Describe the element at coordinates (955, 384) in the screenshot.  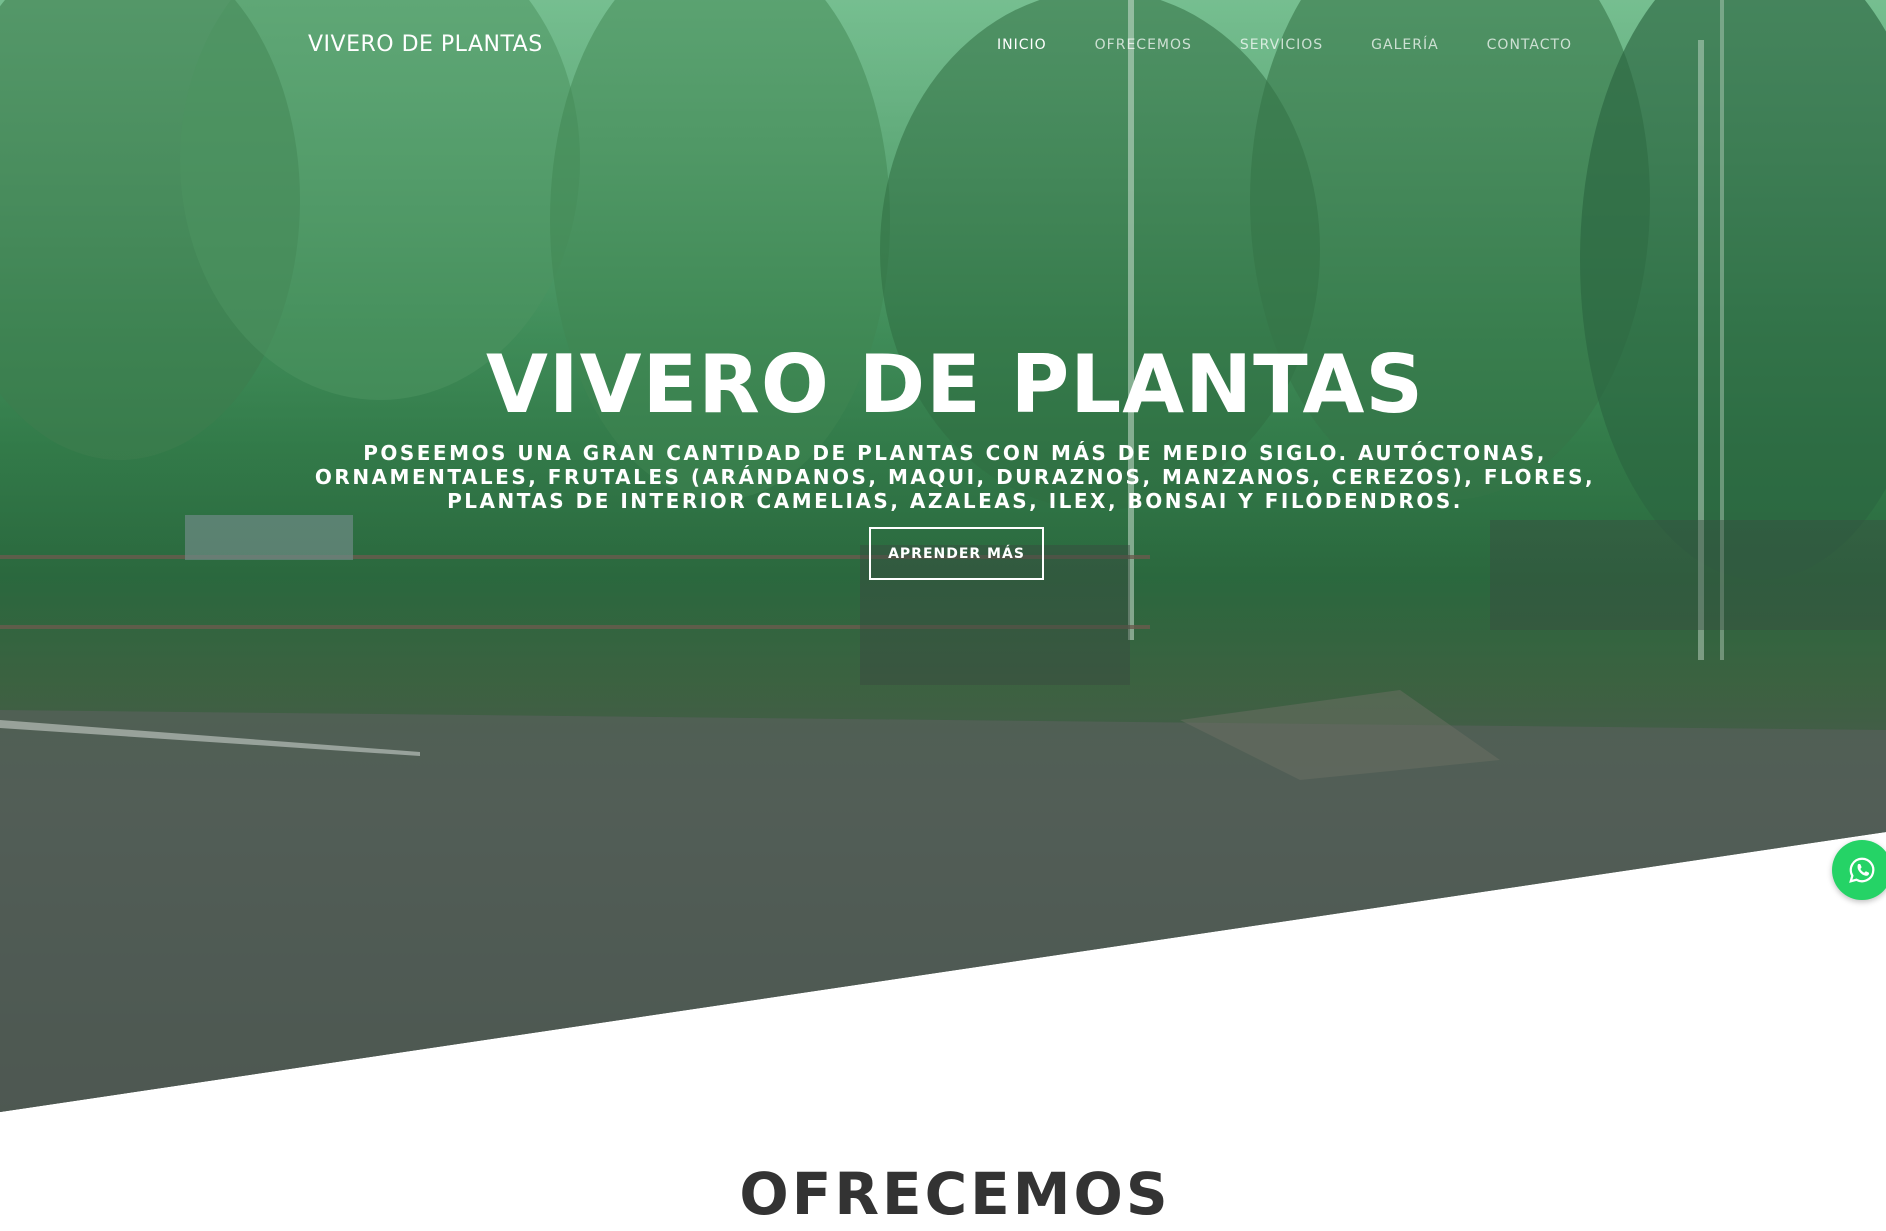
I see `hero-title: VIVERO DE PLANTAS` at that location.